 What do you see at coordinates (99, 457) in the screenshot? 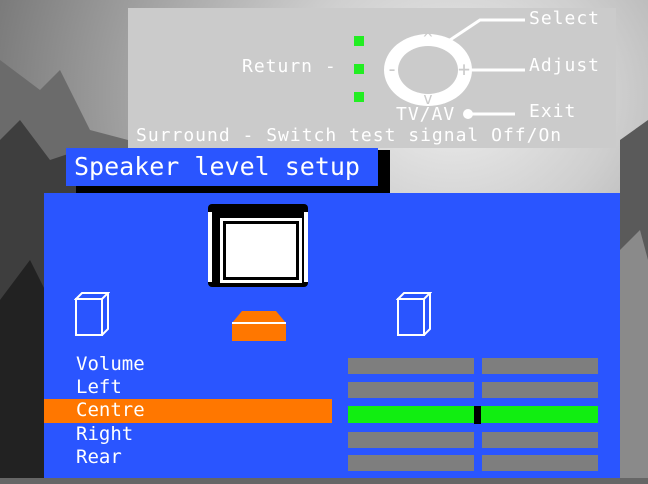
I see `menu-item-rear: Rear` at bounding box center [99, 457].